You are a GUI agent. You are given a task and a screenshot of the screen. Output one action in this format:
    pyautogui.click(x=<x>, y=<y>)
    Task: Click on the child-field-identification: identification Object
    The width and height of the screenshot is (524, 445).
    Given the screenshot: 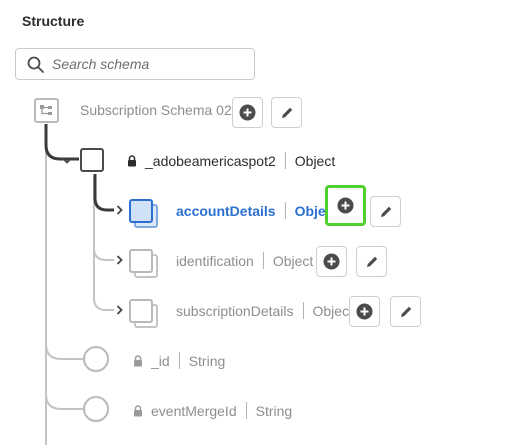 What is the action you would take?
    pyautogui.click(x=244, y=260)
    